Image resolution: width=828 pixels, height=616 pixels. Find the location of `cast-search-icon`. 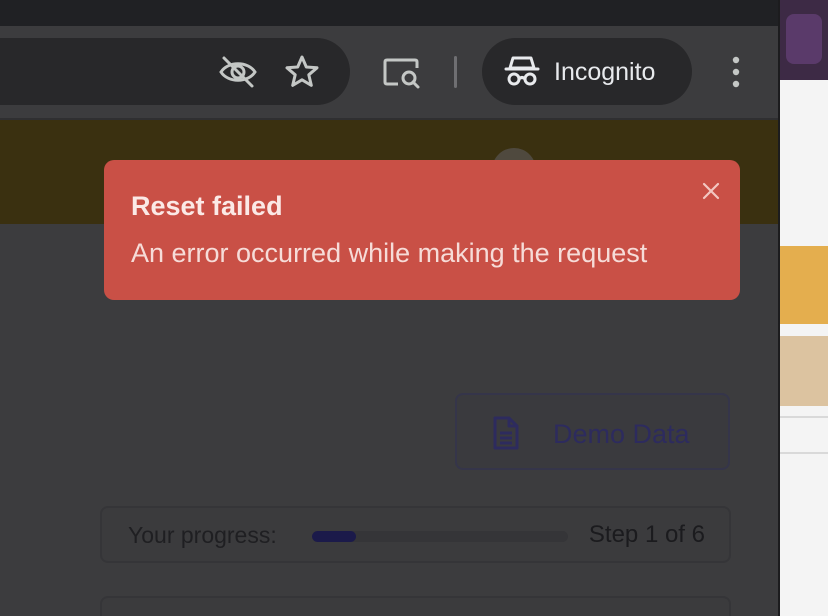

cast-search-icon is located at coordinates (402, 72).